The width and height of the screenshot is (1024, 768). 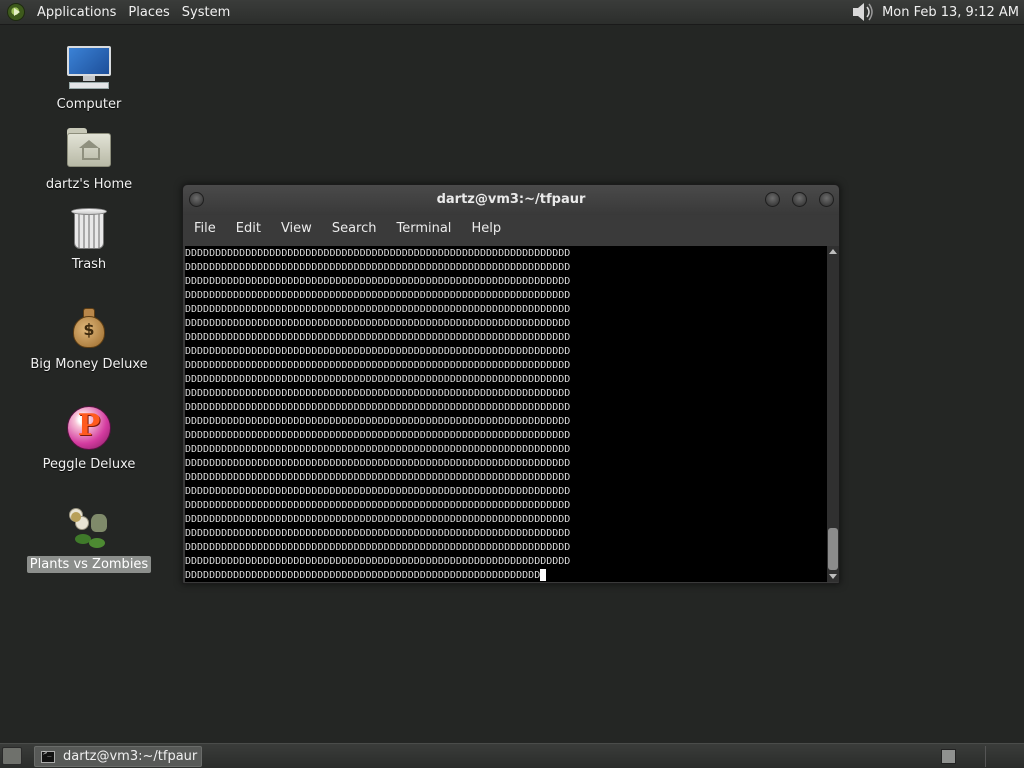 I want to click on desktop-icon-trash: Trash, so click(x=89, y=238).